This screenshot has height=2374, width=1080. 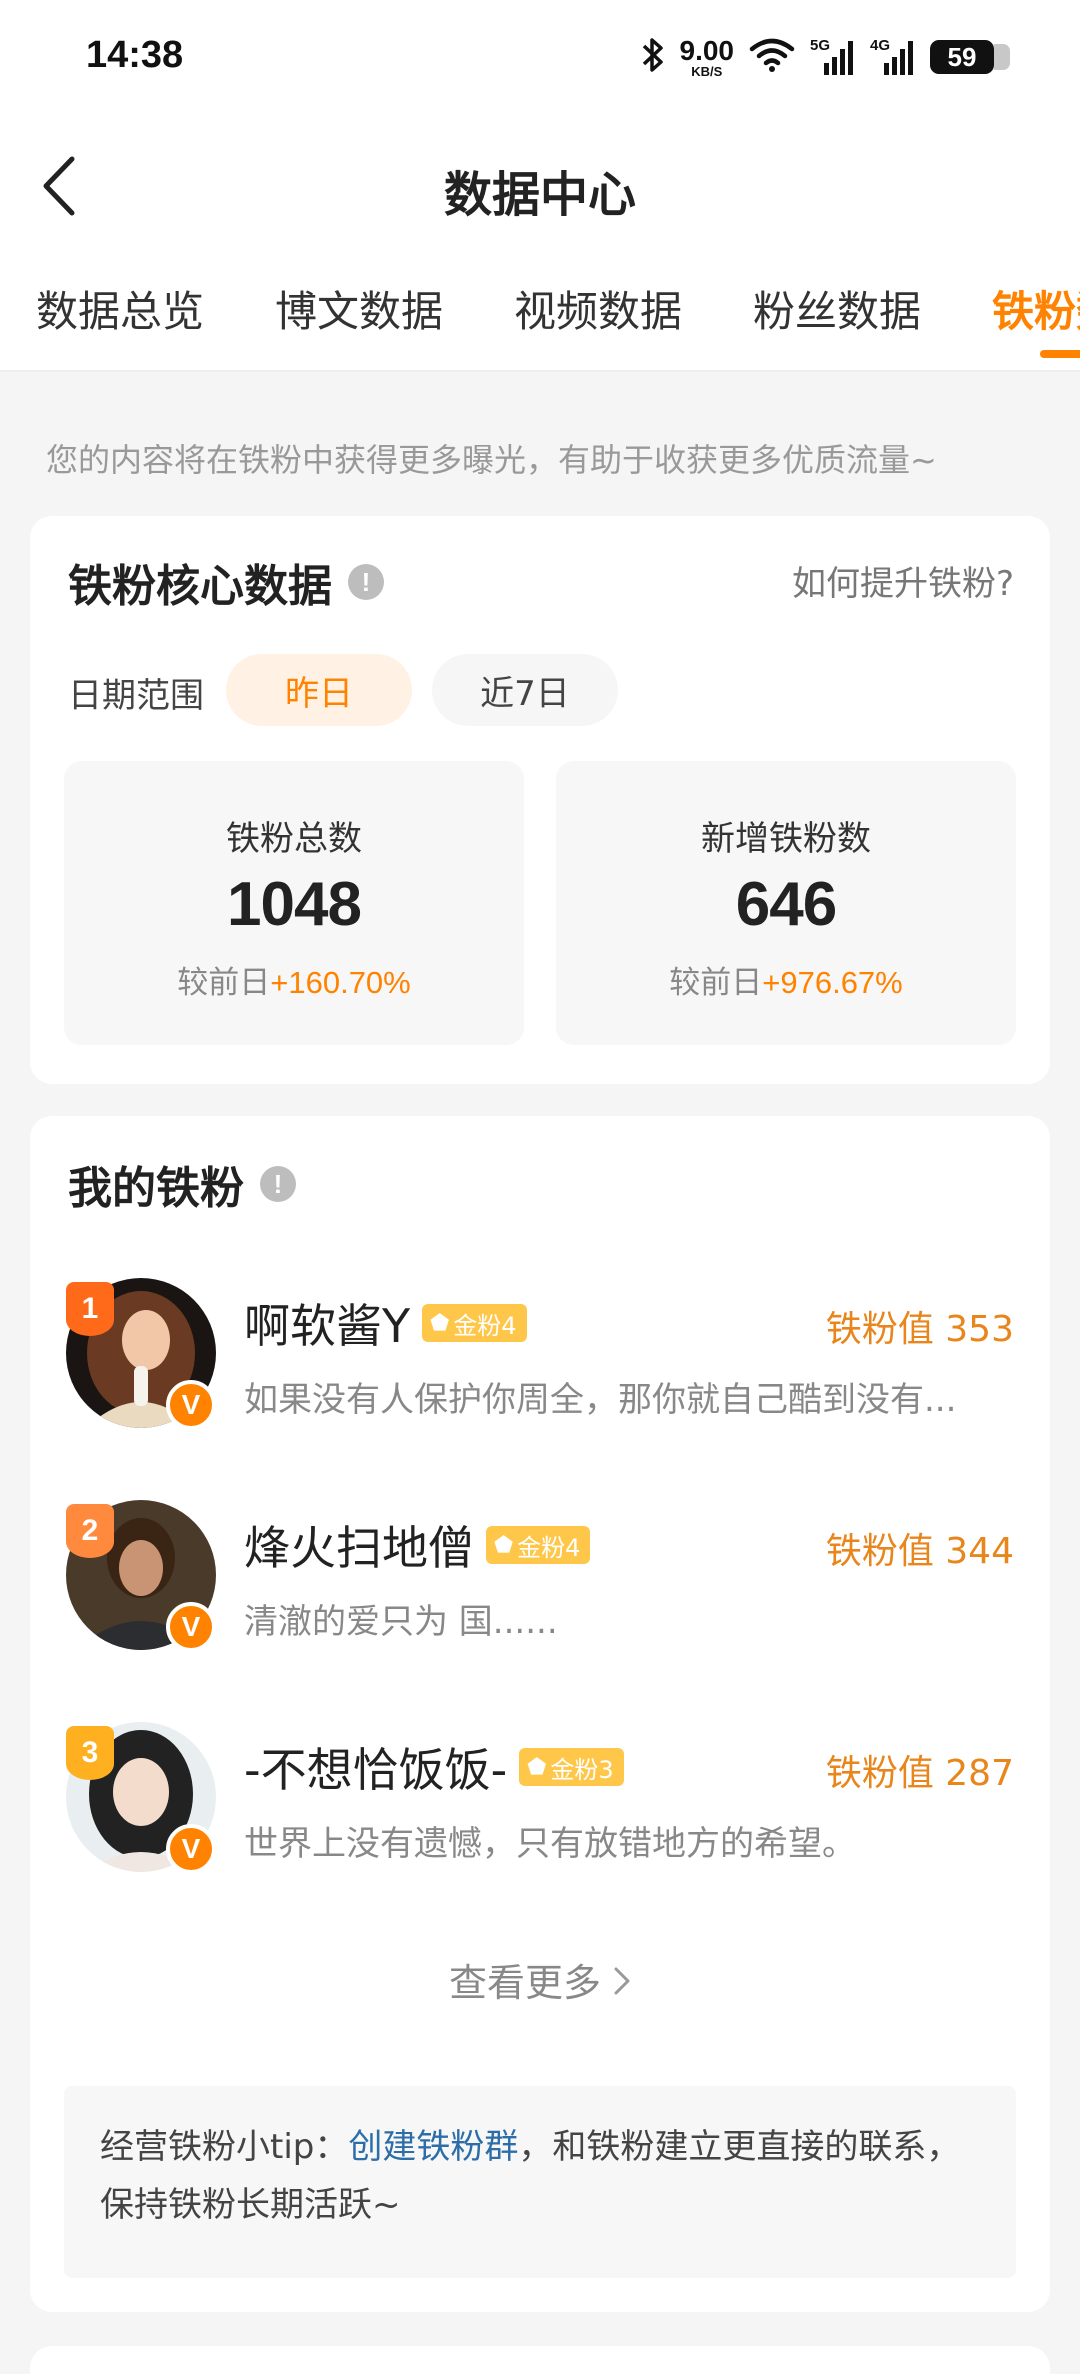 What do you see at coordinates (622, 1983) in the screenshot?
I see `chevron-right-icon` at bounding box center [622, 1983].